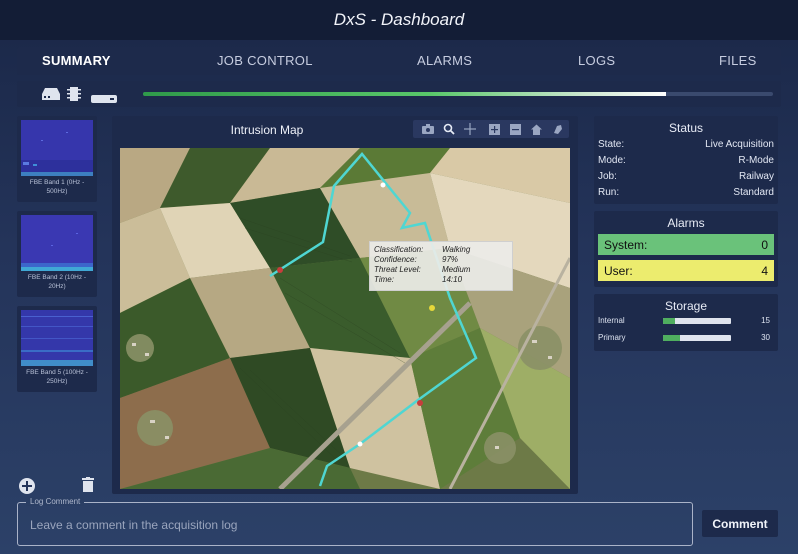  I want to click on thumbnail-caption: FBE Band 2 (10Hz - 20Hz), so click(57, 282).